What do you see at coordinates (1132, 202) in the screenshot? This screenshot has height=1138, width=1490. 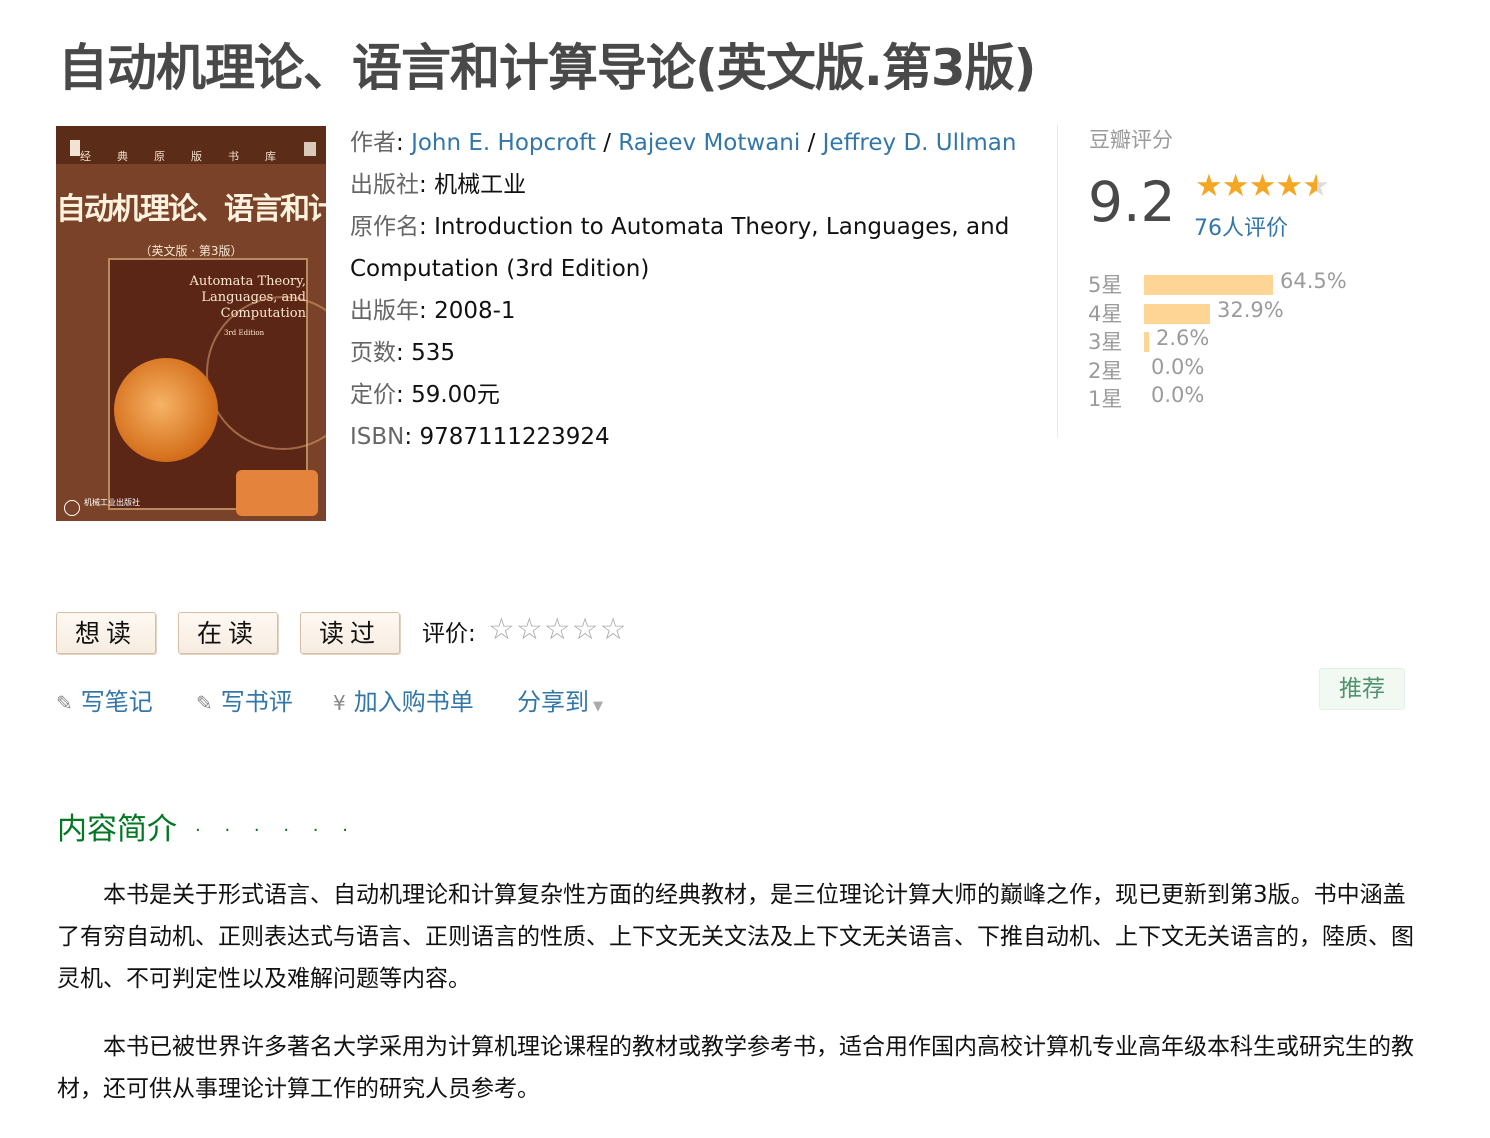 I see `rating-score: 9.2` at bounding box center [1132, 202].